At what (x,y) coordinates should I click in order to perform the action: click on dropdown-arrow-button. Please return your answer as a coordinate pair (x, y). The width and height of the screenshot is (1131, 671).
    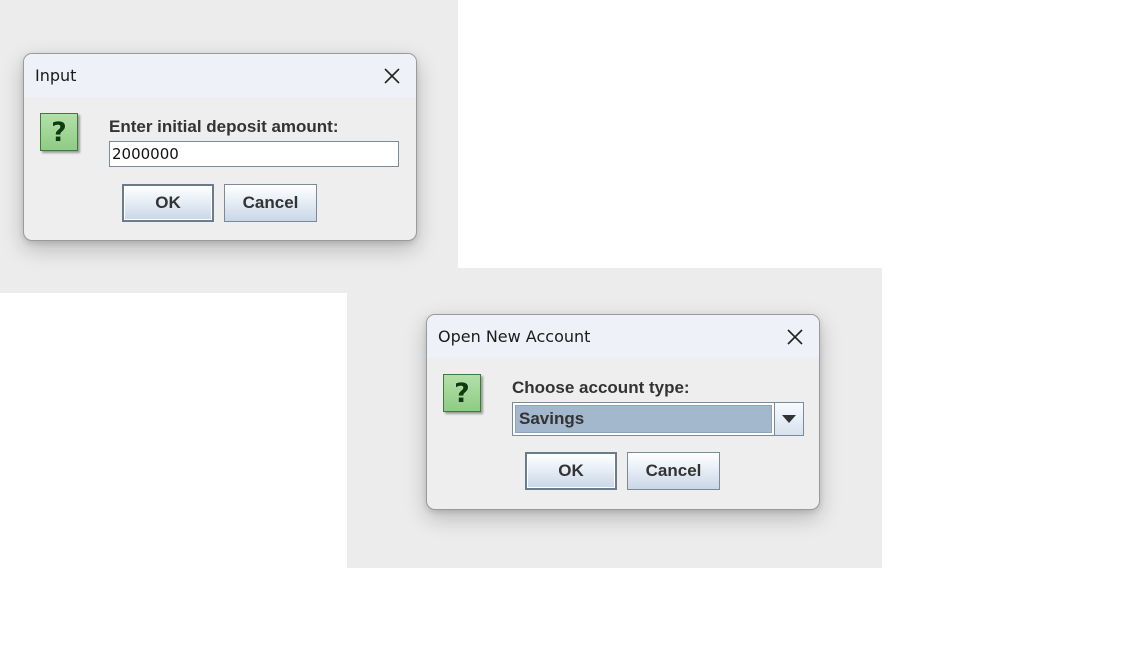
    Looking at the image, I should click on (788, 419).